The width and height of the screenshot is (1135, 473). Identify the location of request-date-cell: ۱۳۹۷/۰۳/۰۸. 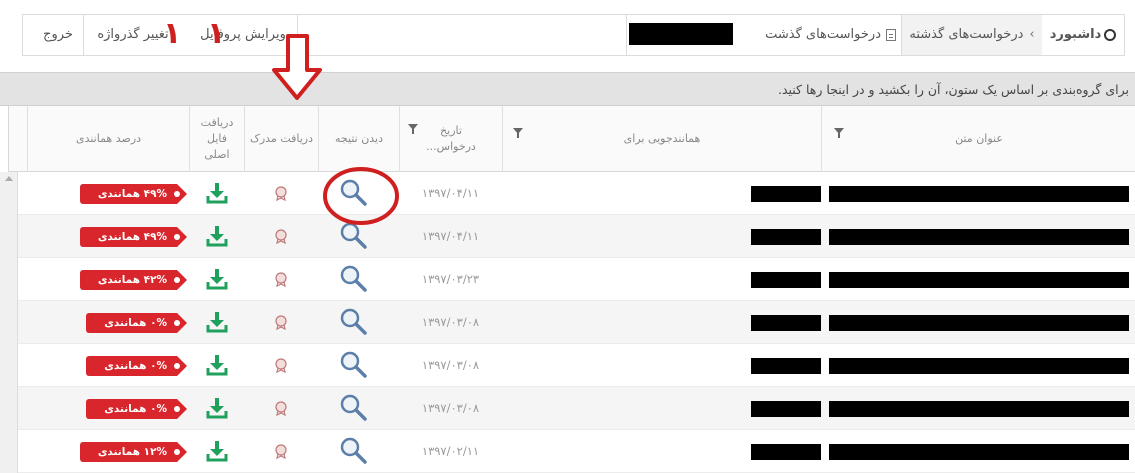
(450, 322).